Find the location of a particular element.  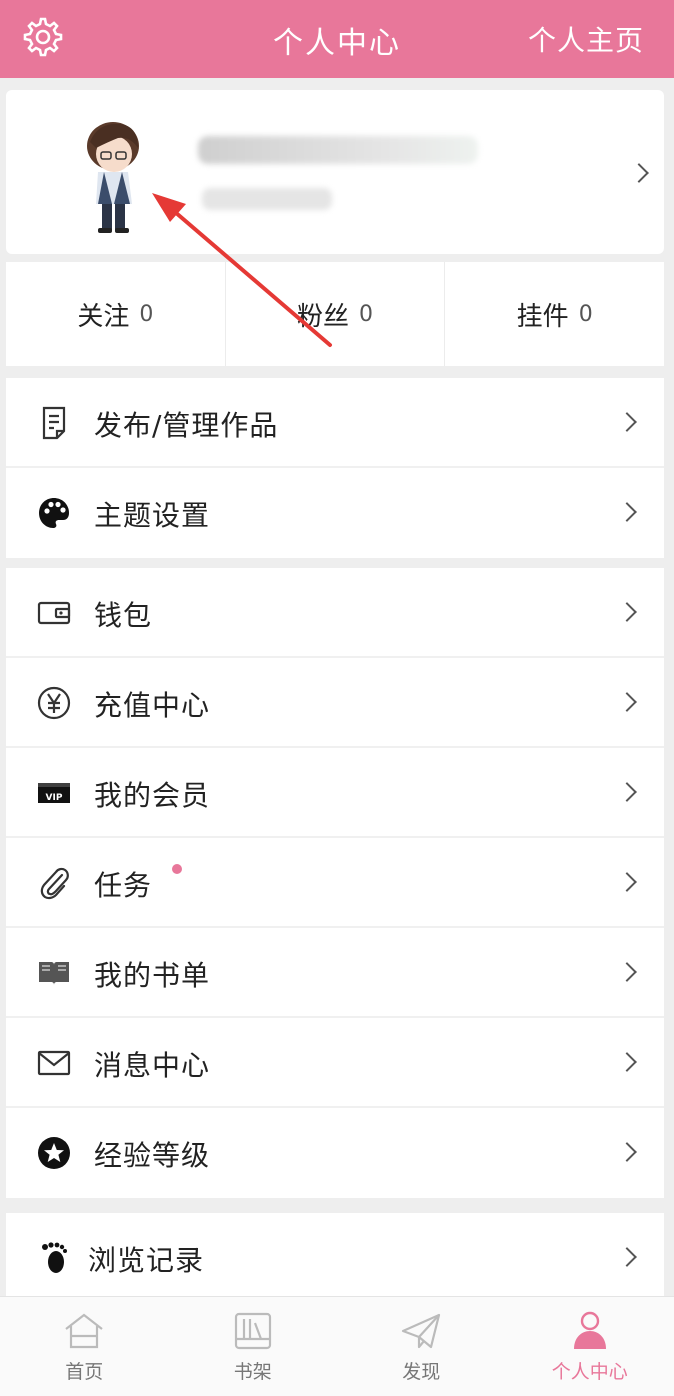

menu-item-label: 发布/管理作品 is located at coordinates (186, 425).